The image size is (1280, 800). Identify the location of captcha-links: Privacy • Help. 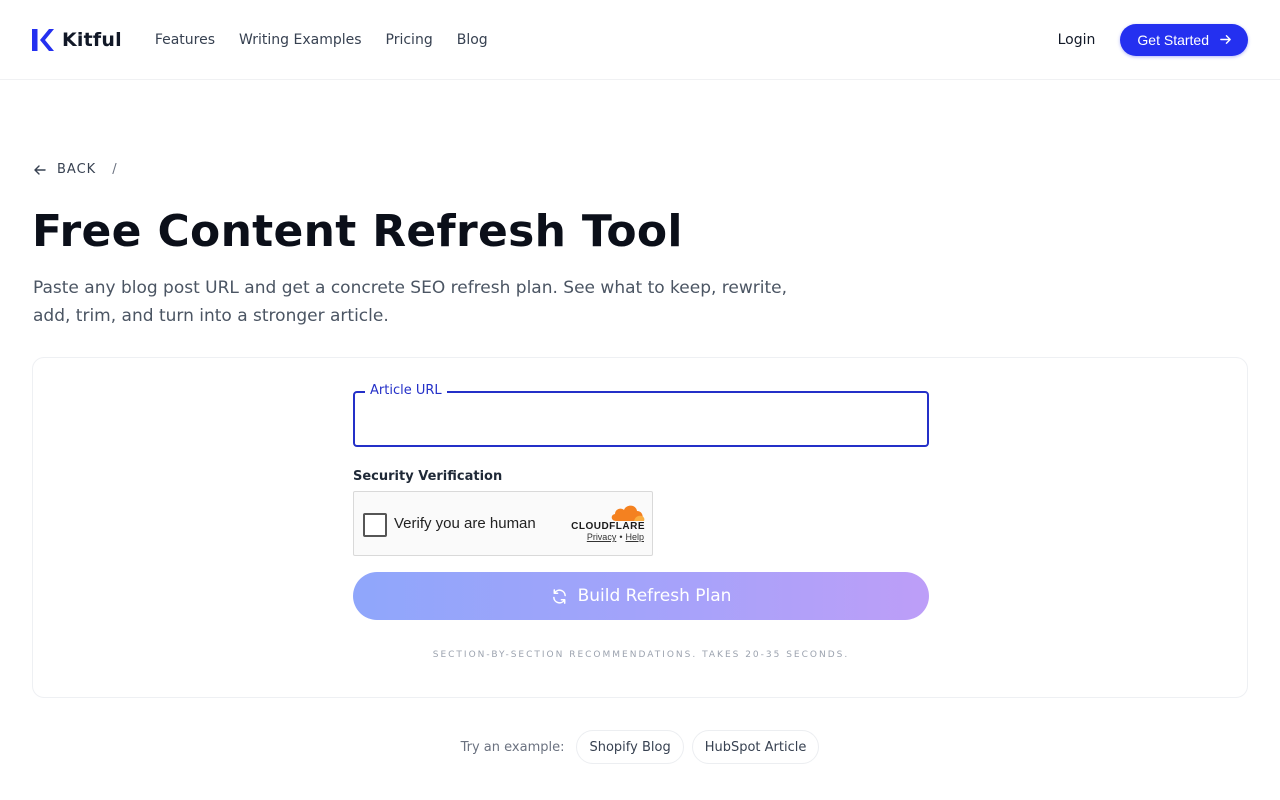
(615, 537).